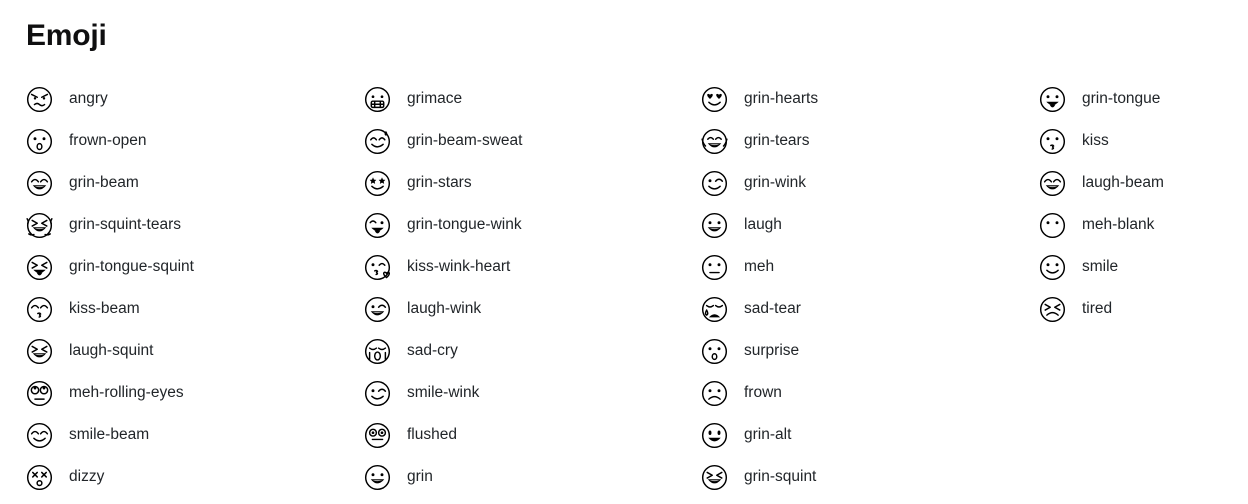  Describe the element at coordinates (1052, 225) in the screenshot. I see `meh-blank-icon` at that location.